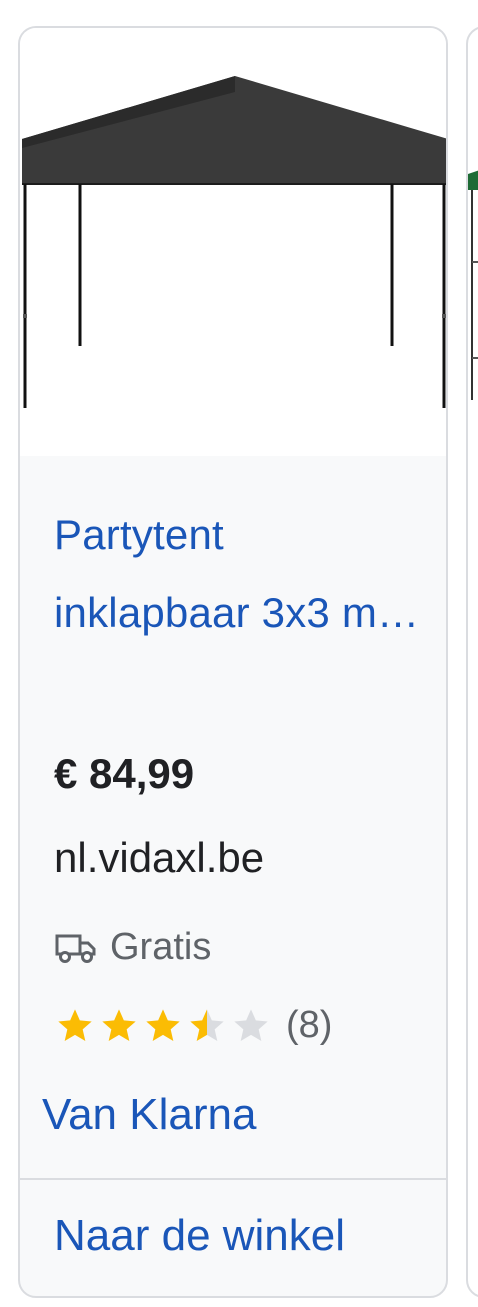 Image resolution: width=478 pixels, height=1307 pixels. Describe the element at coordinates (207, 1024) in the screenshot. I see `star-half-icon` at that location.